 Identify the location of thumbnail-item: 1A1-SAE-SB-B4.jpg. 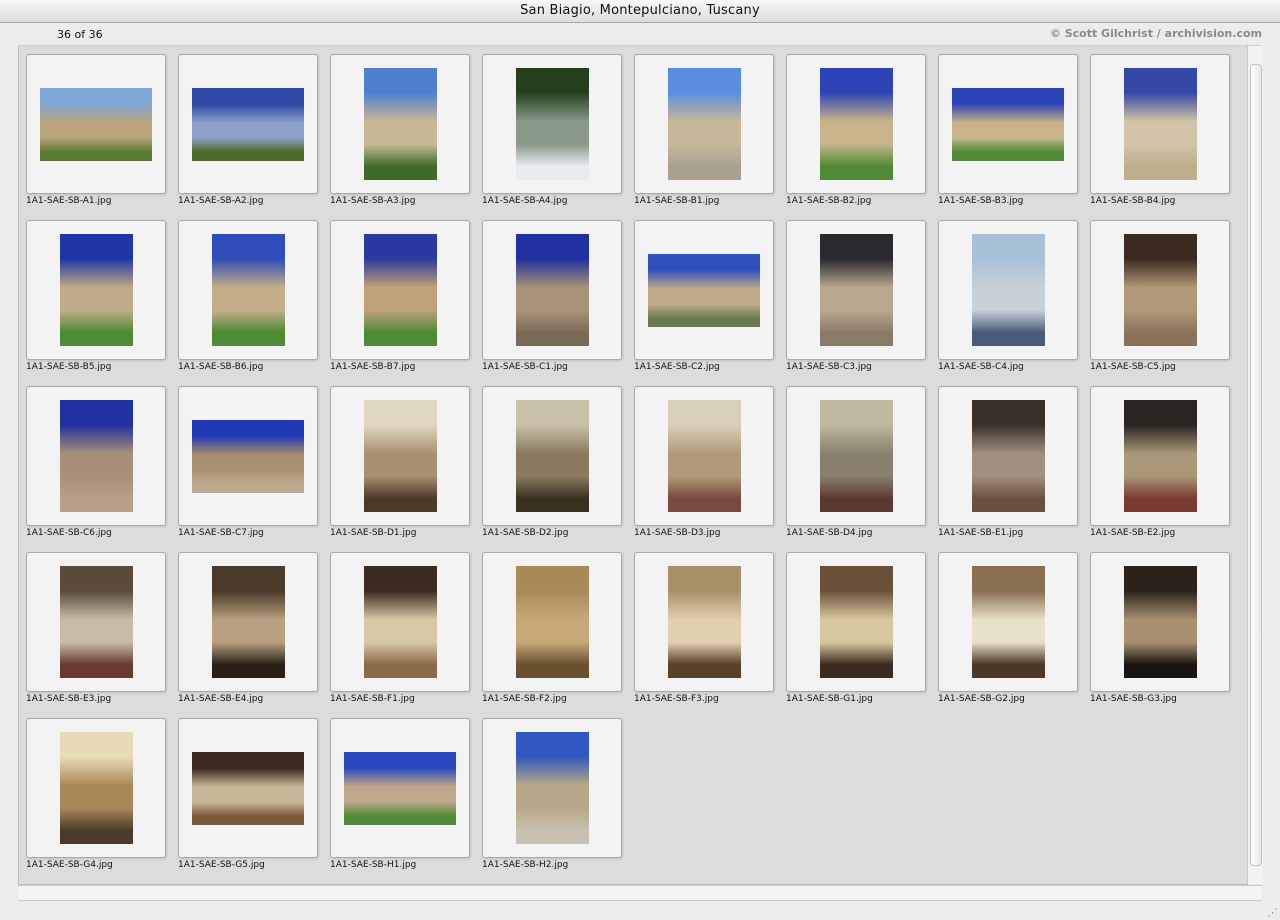
(1160, 133).